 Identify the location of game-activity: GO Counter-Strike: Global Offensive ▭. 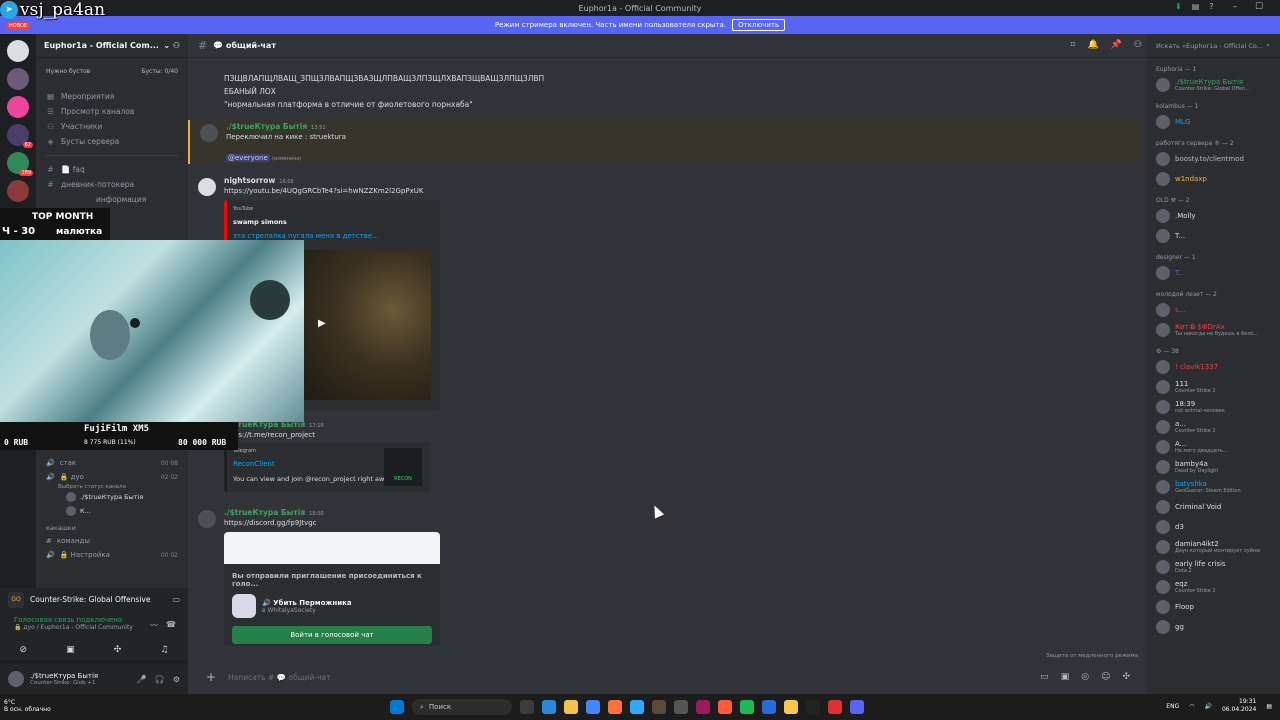
(94, 600).